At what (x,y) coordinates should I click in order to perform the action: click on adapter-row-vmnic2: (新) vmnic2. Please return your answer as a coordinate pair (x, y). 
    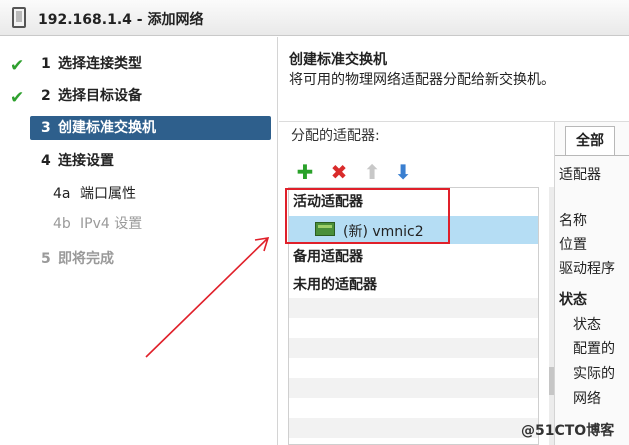
    Looking at the image, I should click on (413, 230).